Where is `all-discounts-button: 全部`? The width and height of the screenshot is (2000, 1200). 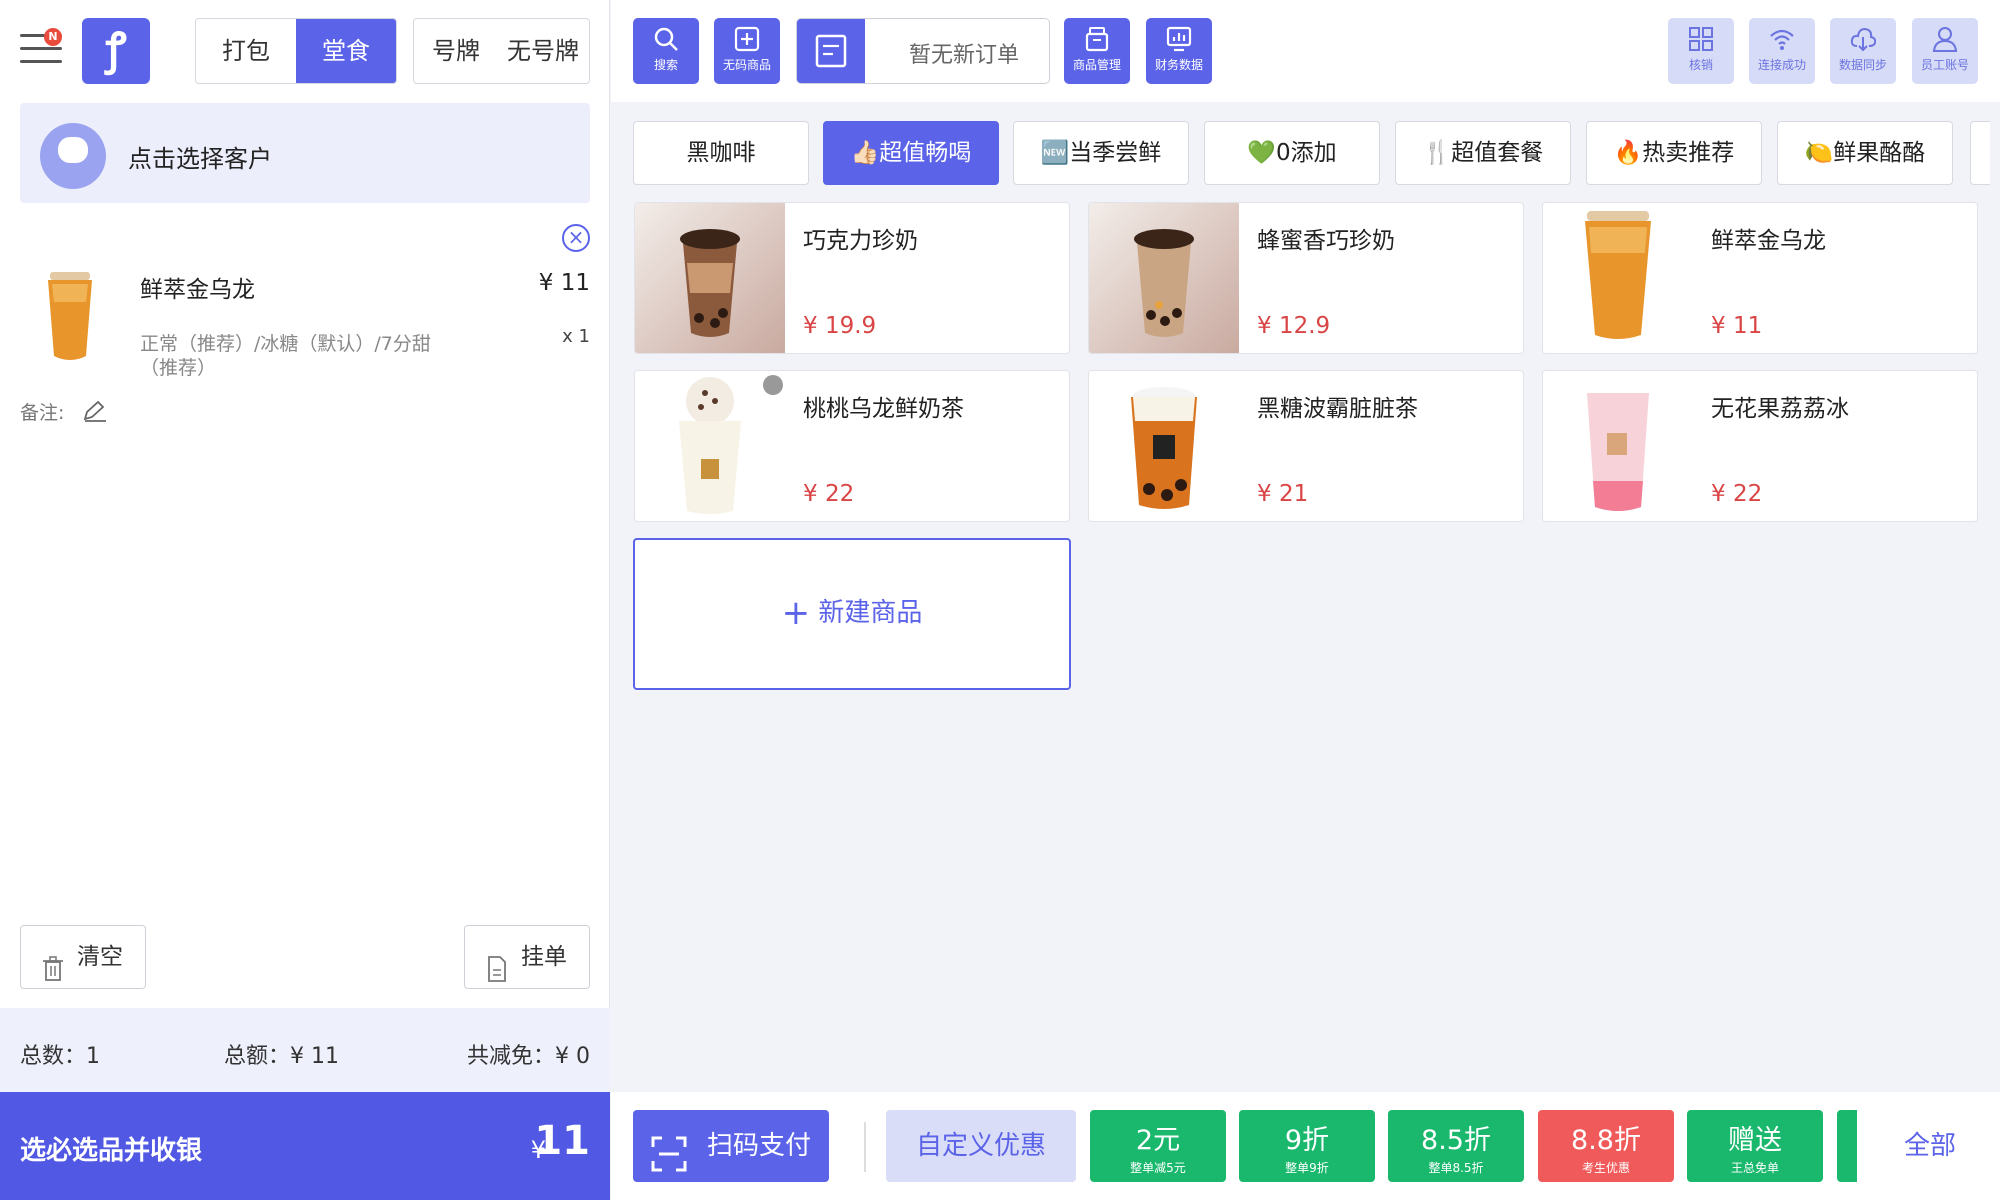 all-discounts-button: 全部 is located at coordinates (1930, 1146).